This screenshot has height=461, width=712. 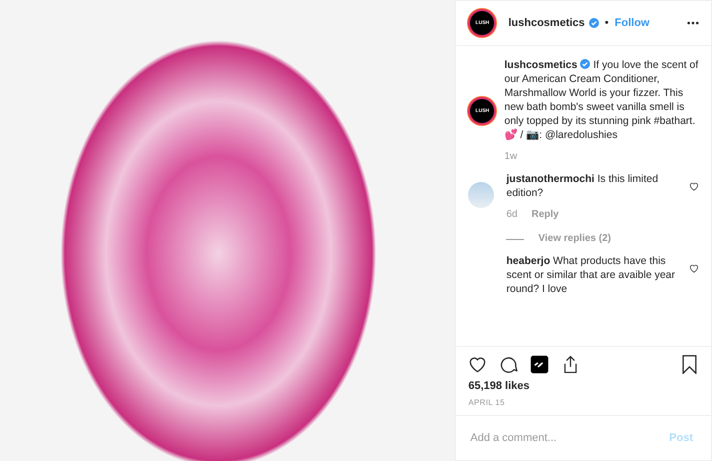 What do you see at coordinates (693, 23) in the screenshot?
I see `more-icon` at bounding box center [693, 23].